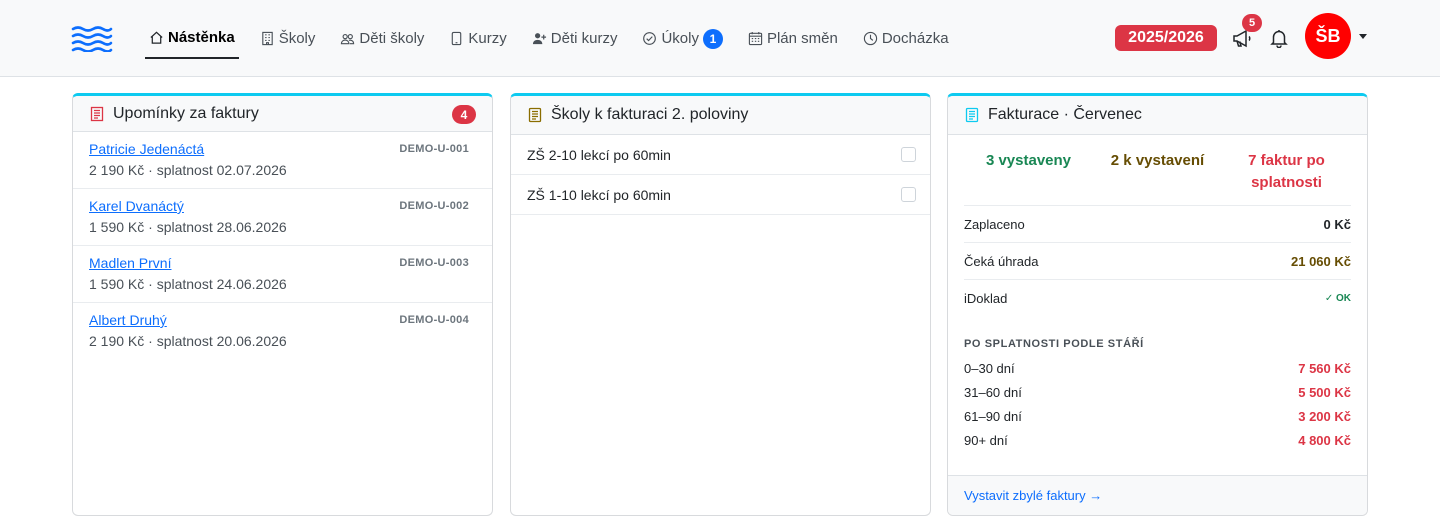 The height and width of the screenshot is (520, 1440). Describe the element at coordinates (1157, 298) in the screenshot. I see `idoklad-row: iDoklad ✓ OK` at that location.